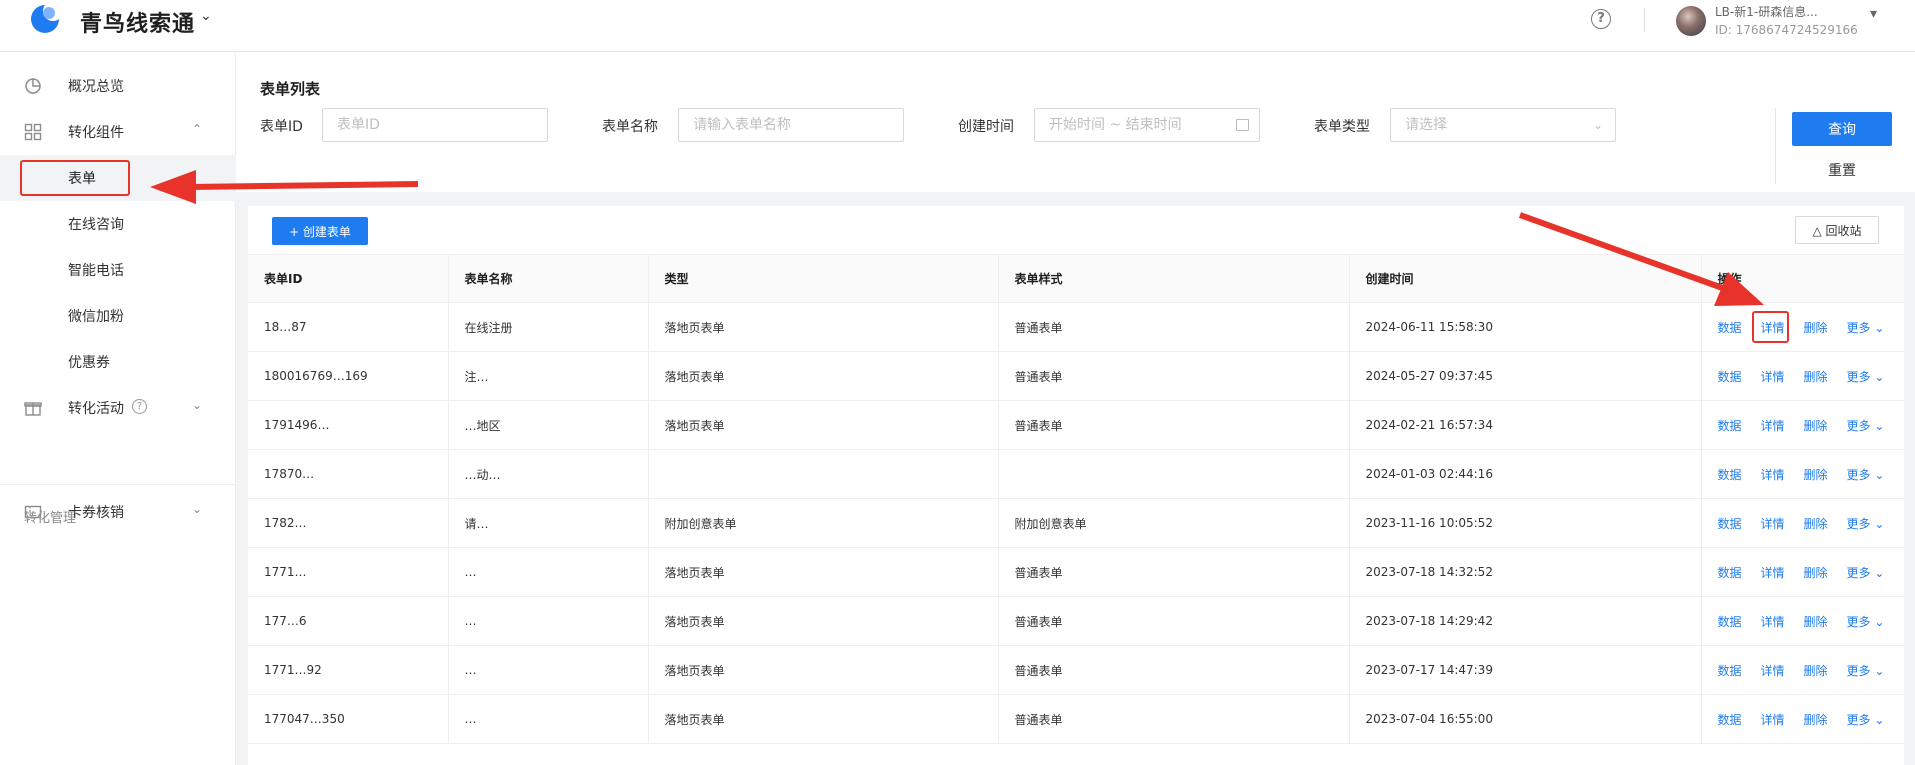 The image size is (1915, 765). Describe the element at coordinates (1691, 21) in the screenshot. I see `avatar` at that location.